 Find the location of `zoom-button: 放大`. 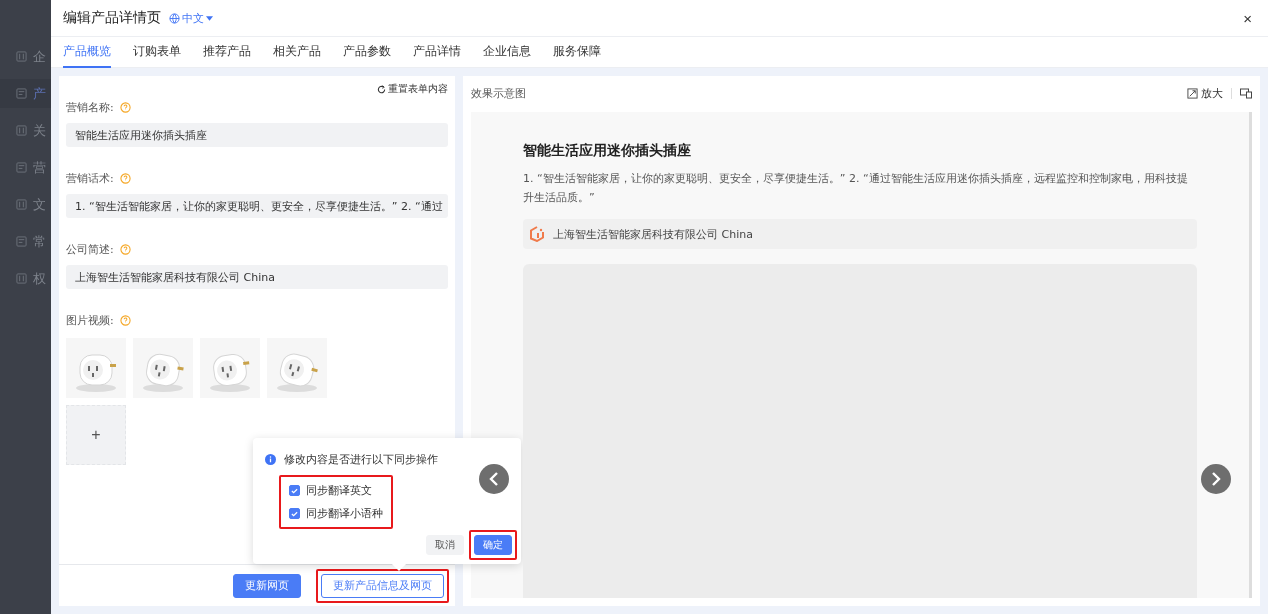

zoom-button: 放大 is located at coordinates (1205, 93).